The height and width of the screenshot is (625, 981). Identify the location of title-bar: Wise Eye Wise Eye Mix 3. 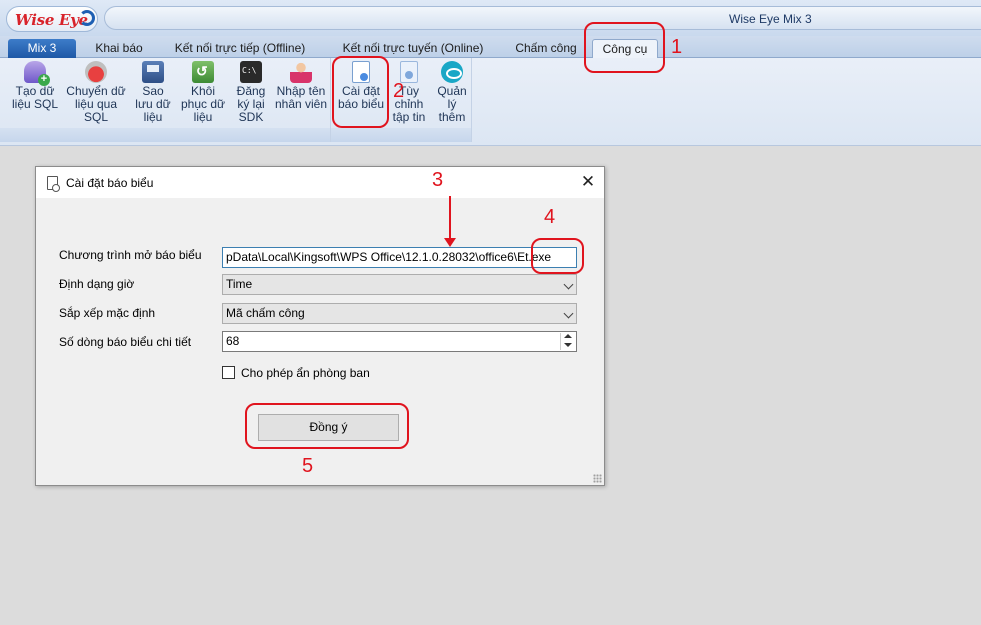
(490, 18).